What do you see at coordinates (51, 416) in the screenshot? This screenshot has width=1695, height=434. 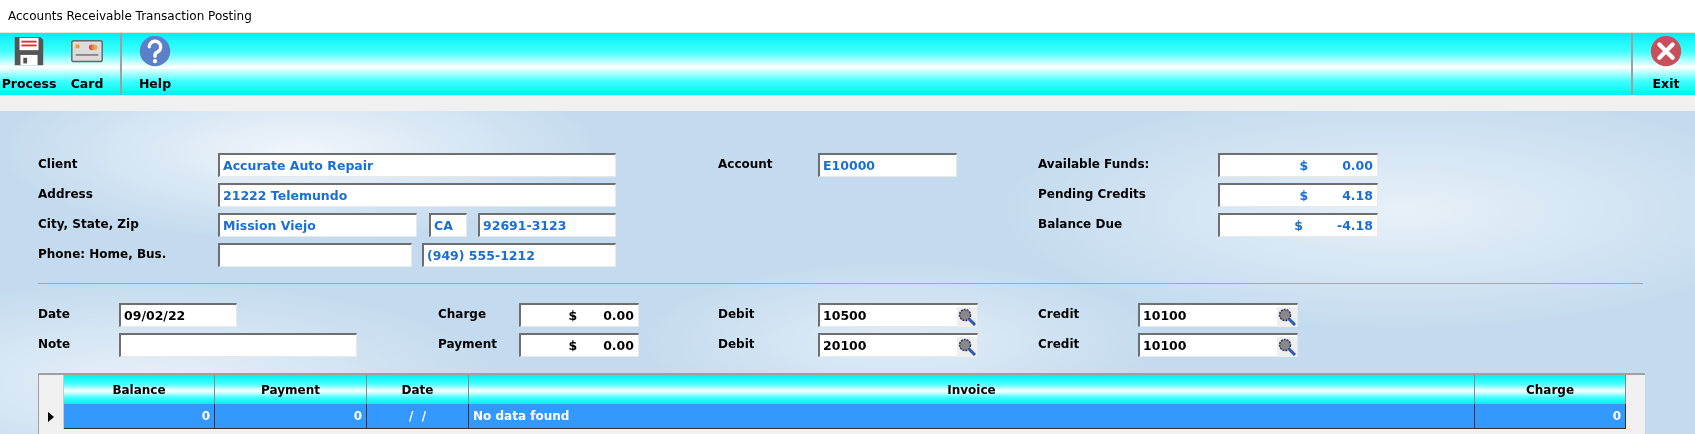 I see `row-indicator-icon` at bounding box center [51, 416].